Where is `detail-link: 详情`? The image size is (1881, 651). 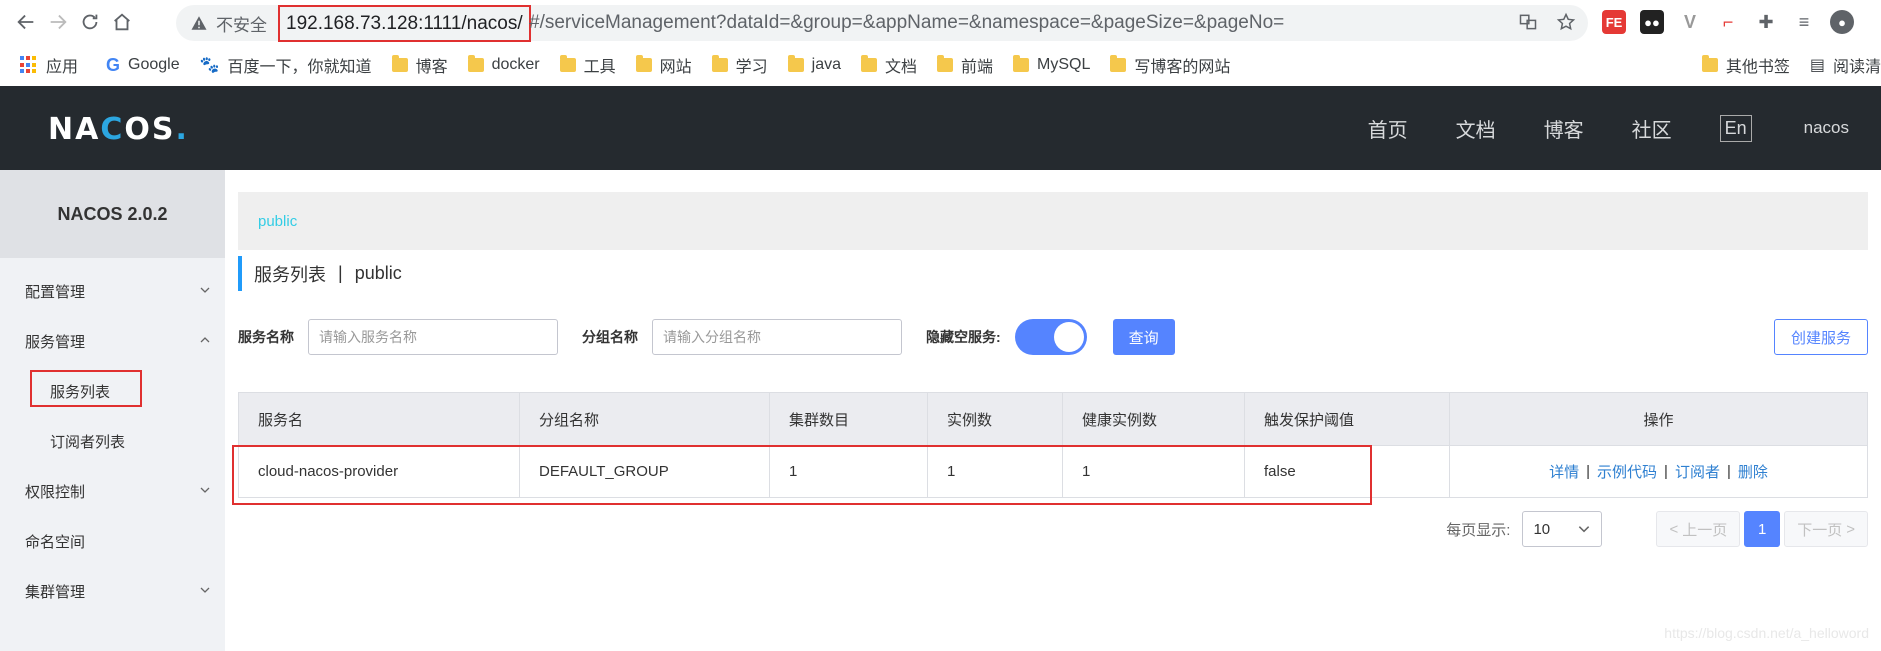 detail-link: 详情 is located at coordinates (1564, 471).